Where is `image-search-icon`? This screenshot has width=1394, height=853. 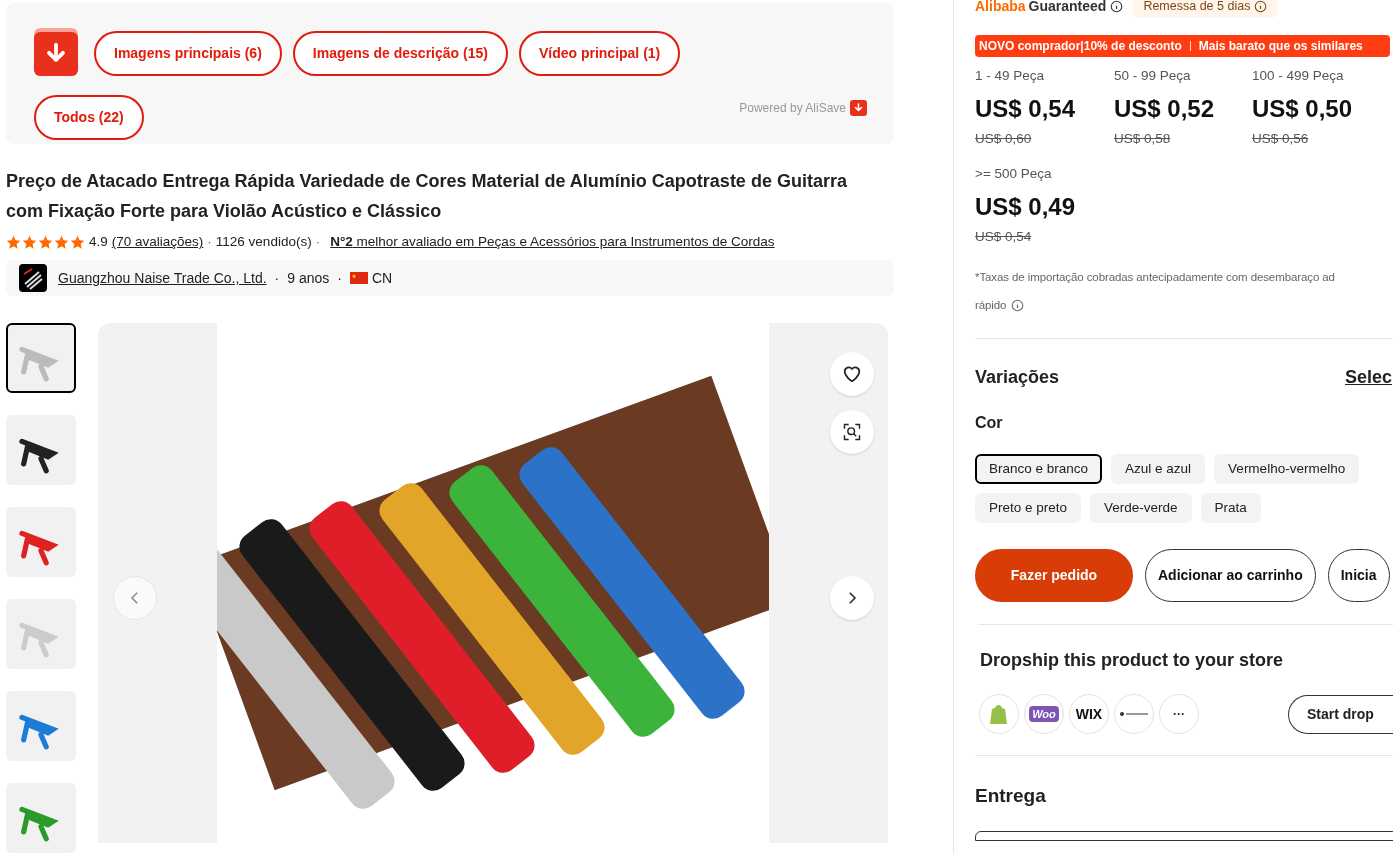
image-search-icon is located at coordinates (852, 432).